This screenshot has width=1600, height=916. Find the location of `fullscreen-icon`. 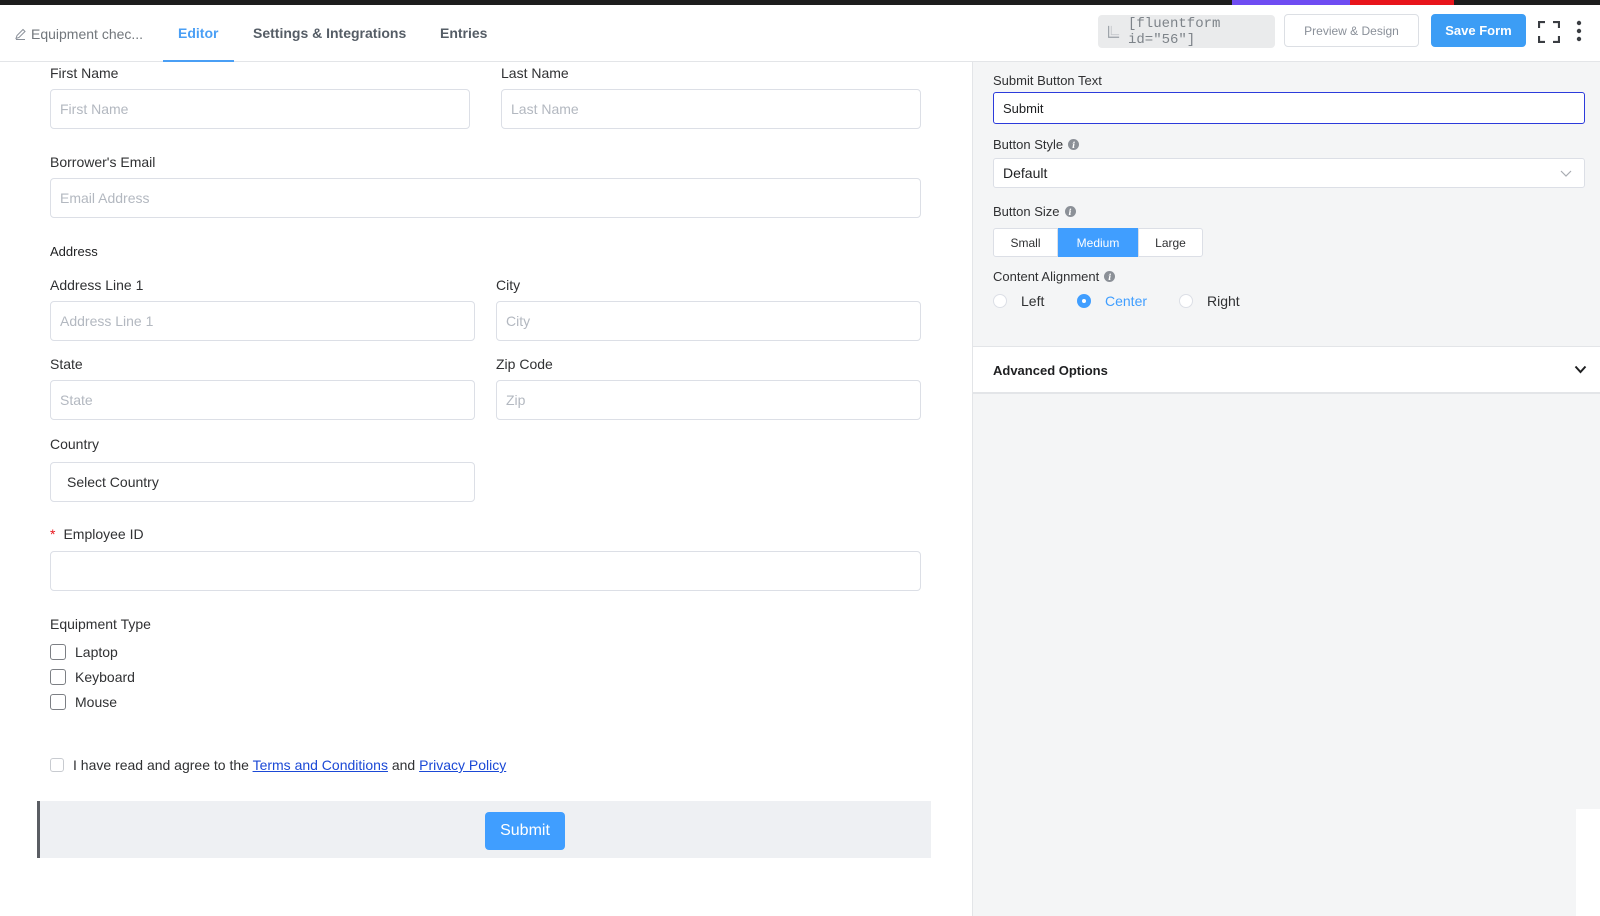

fullscreen-icon is located at coordinates (1549, 32).